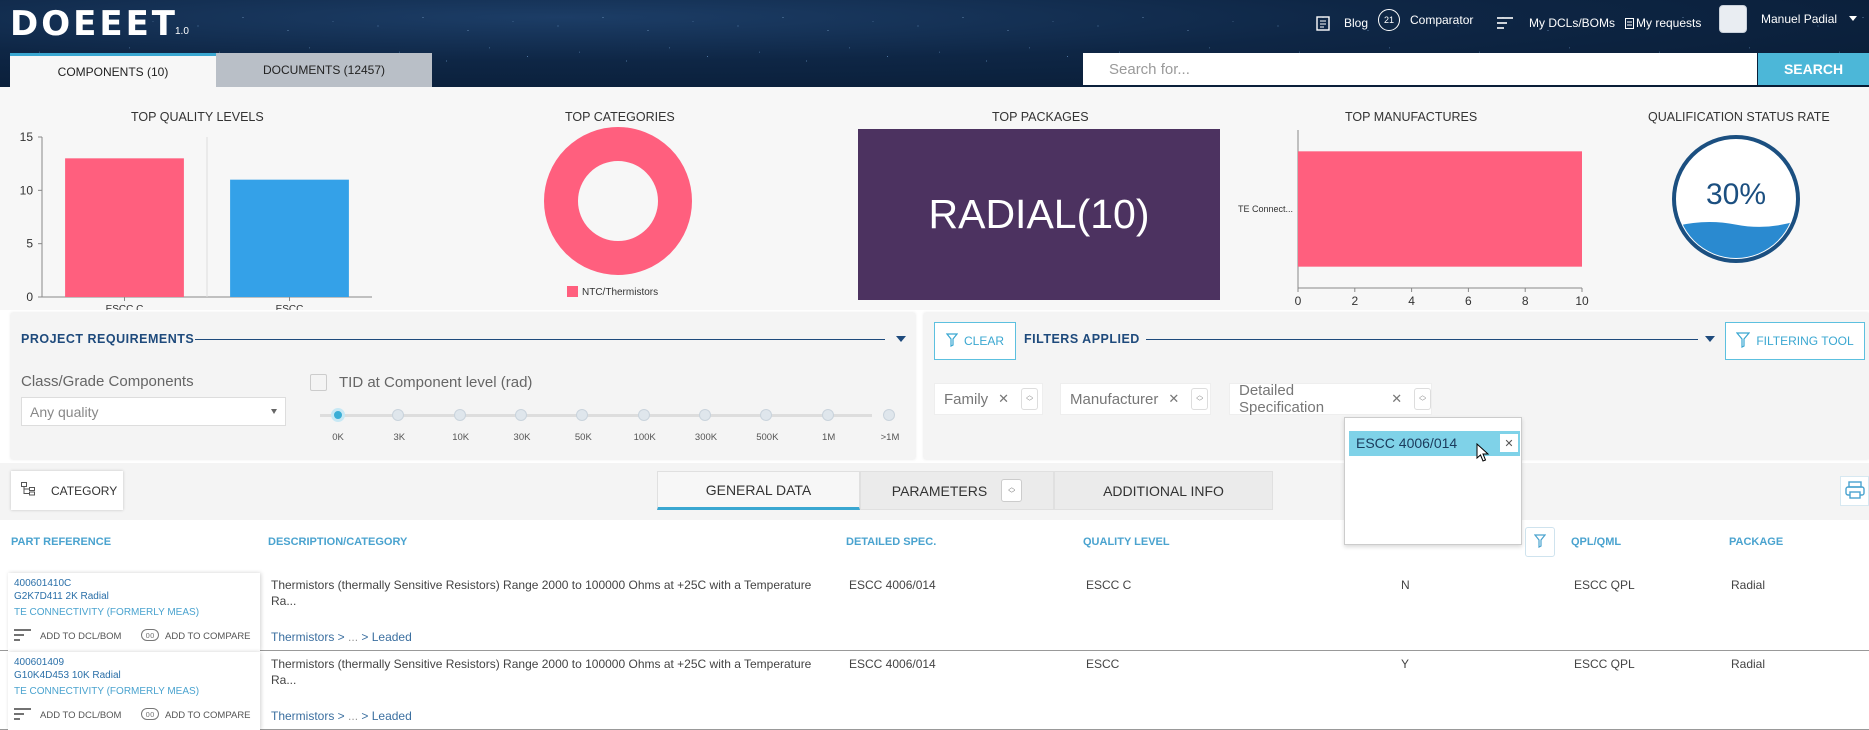  I want to click on filter-chip-label: Detailed Specification, so click(1282, 399).